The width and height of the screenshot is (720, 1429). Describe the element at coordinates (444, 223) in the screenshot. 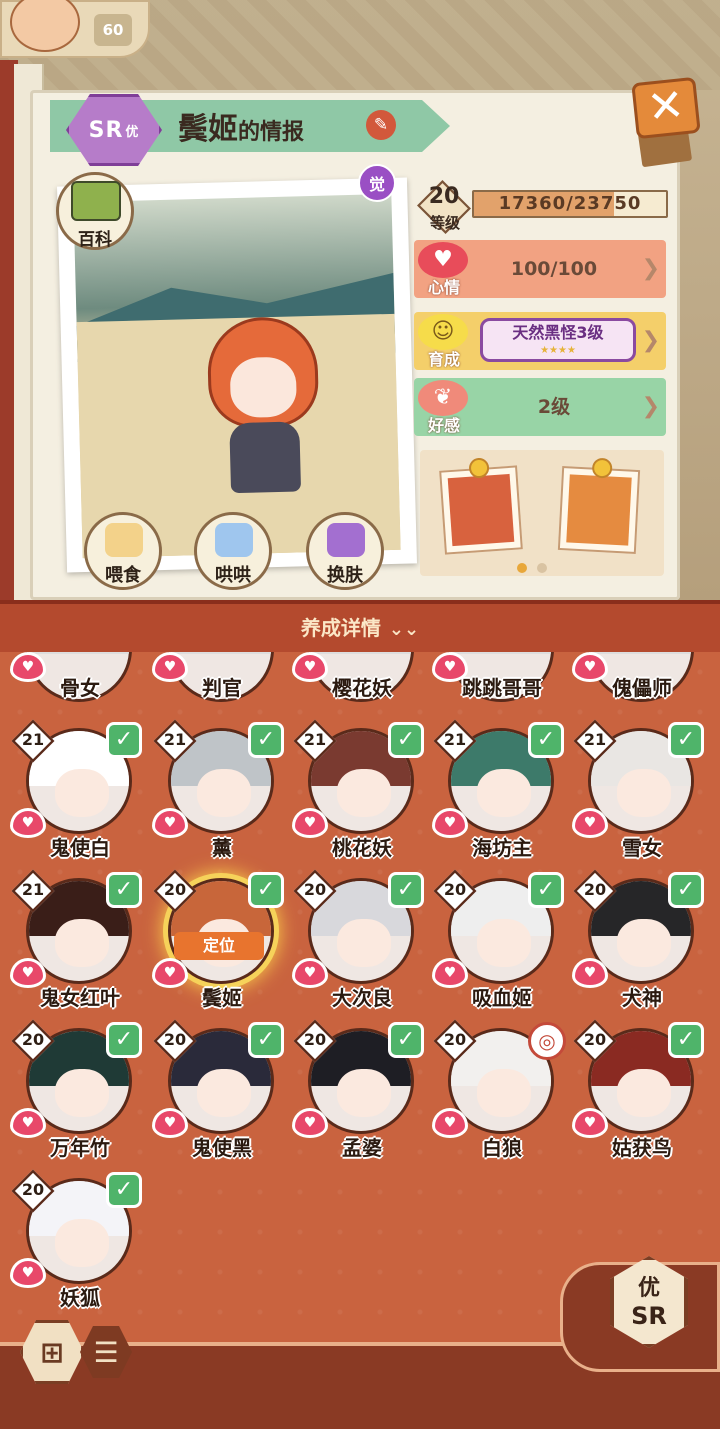

I see `level-label: 等级` at that location.